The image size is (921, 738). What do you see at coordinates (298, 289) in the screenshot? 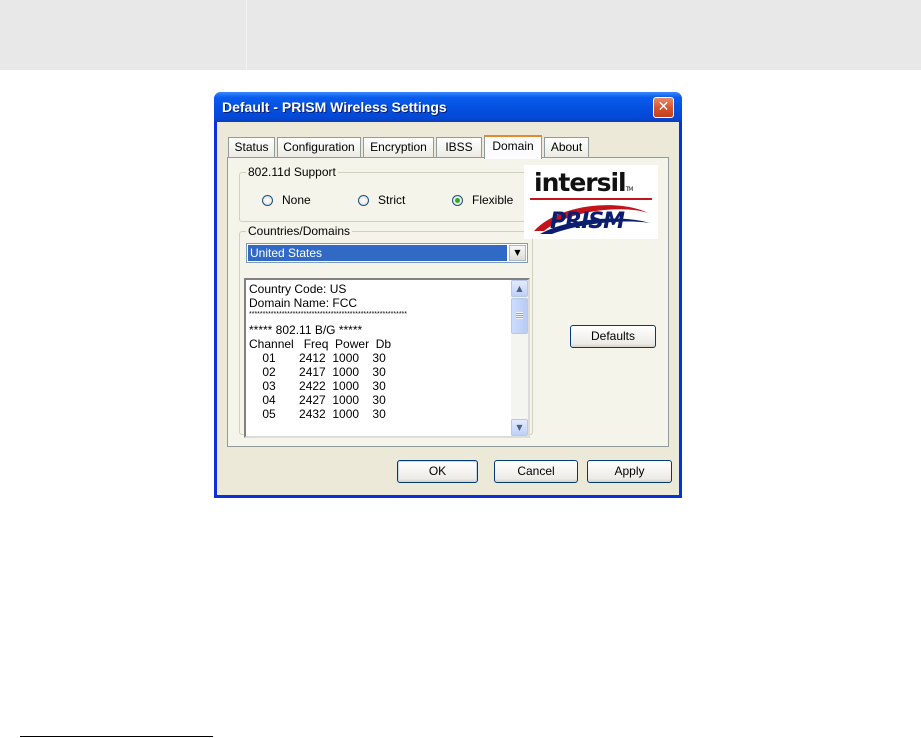
I see `detail-line: Country Code: US` at bounding box center [298, 289].